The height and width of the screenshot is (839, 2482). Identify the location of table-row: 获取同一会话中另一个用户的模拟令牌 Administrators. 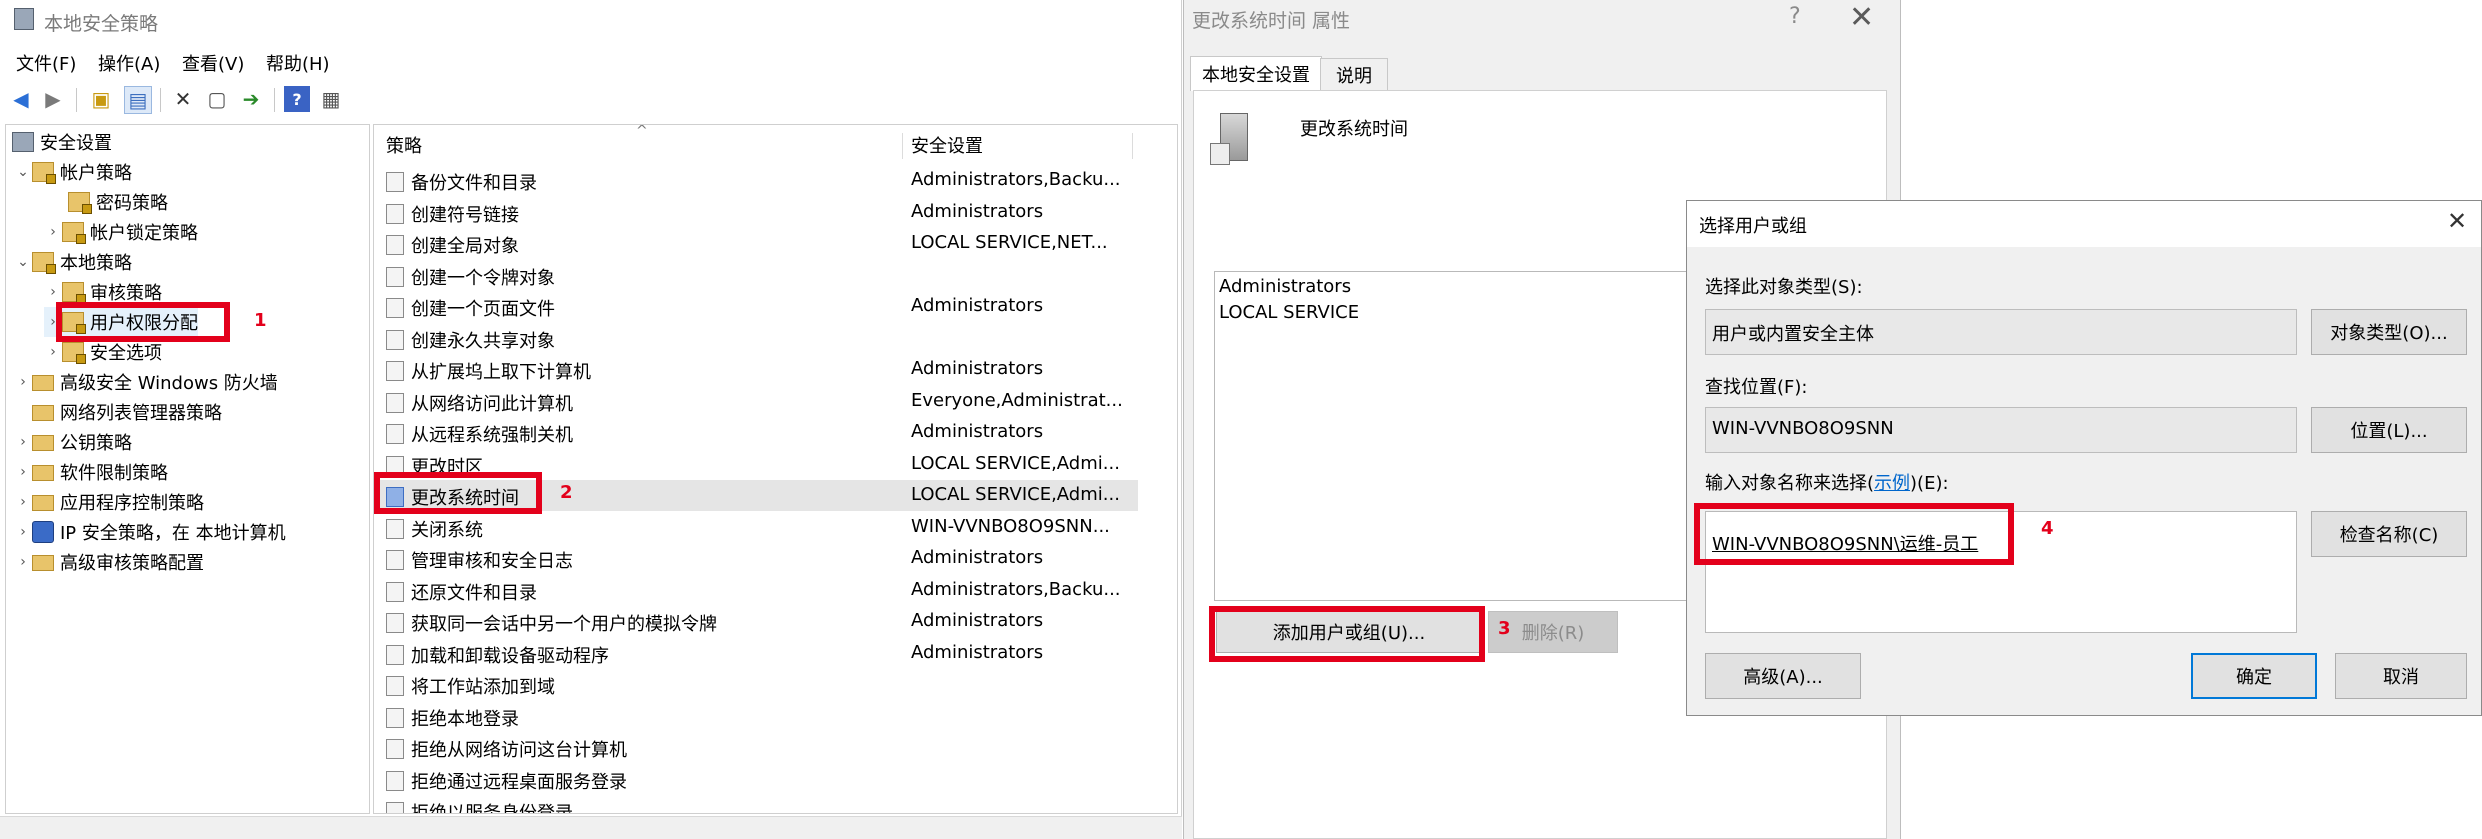
(758, 621).